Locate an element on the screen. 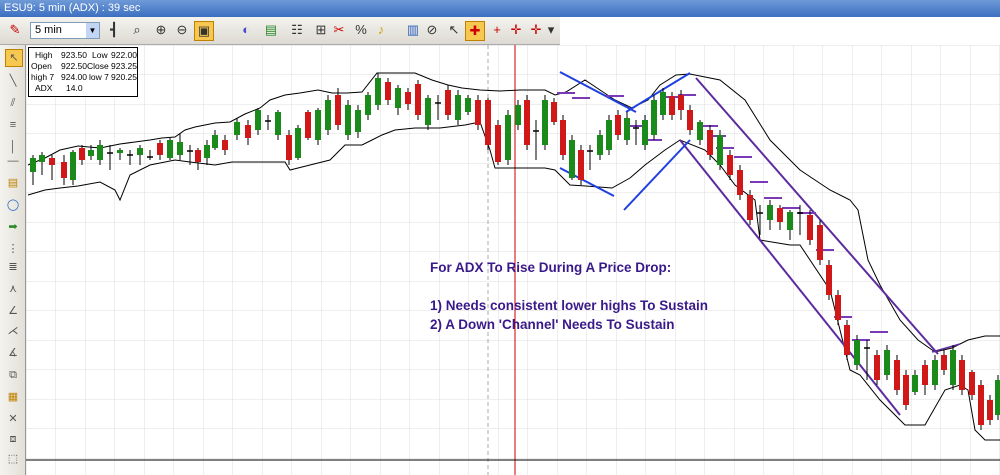 This screenshot has width=1000, height=475. cut-icon: ✂ is located at coordinates (339, 30).